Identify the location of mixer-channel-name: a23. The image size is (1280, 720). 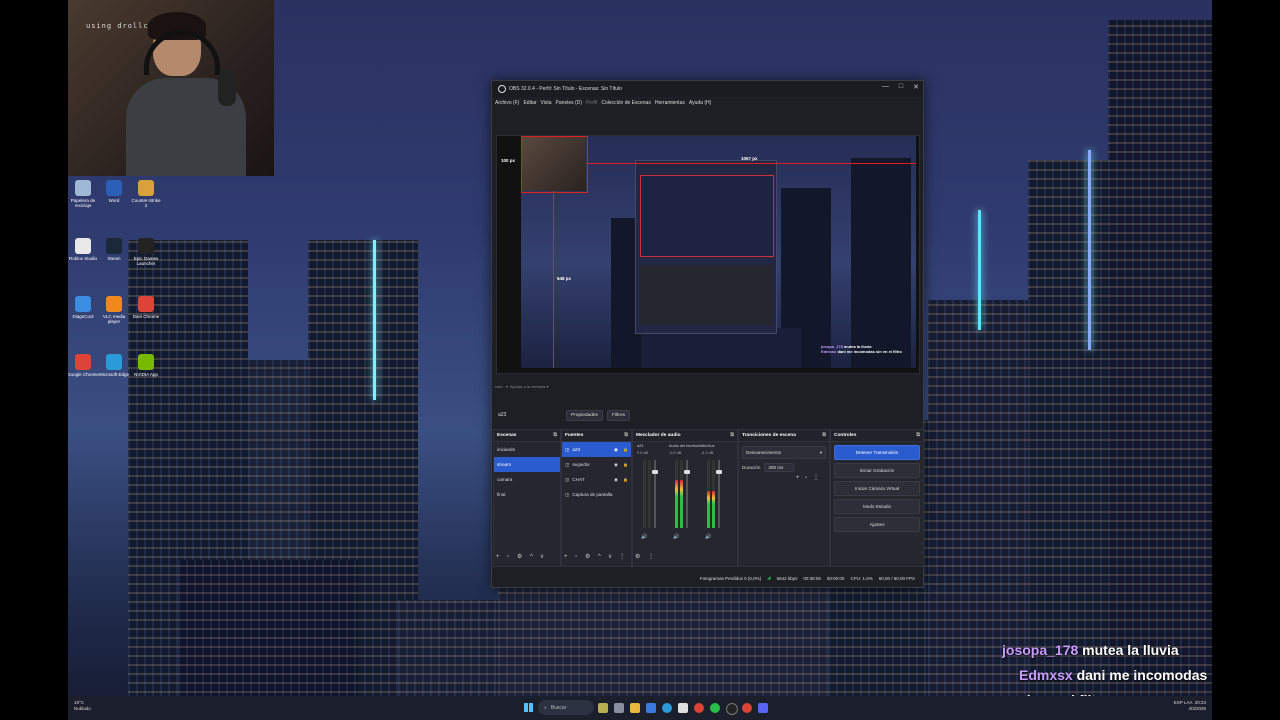
(640, 446).